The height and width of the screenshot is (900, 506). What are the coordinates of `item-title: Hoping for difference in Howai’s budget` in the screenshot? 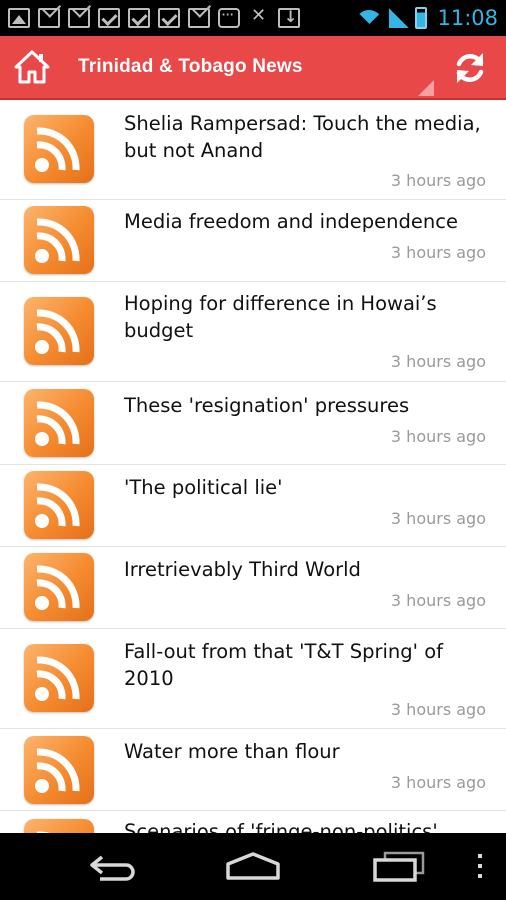 It's located at (280, 317).